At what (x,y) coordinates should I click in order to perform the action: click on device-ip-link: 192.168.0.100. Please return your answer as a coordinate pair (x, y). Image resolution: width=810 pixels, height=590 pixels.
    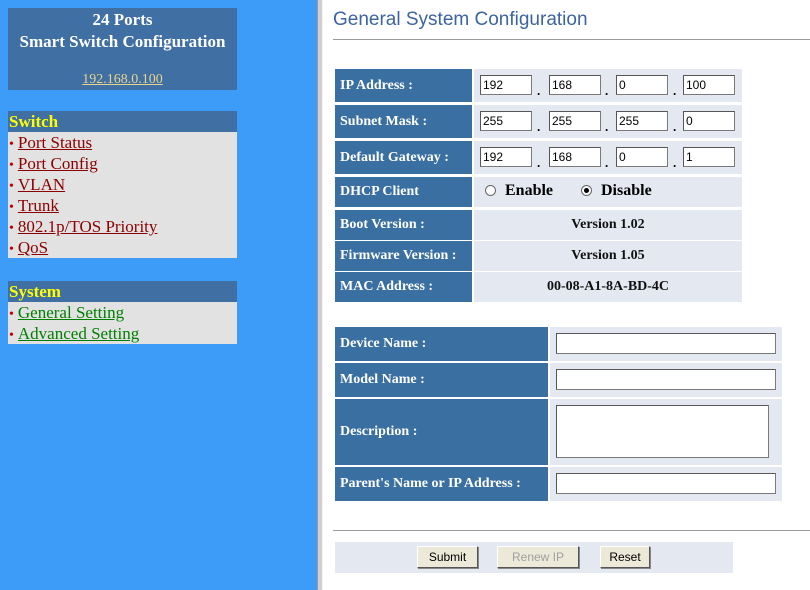
    Looking at the image, I should click on (122, 80).